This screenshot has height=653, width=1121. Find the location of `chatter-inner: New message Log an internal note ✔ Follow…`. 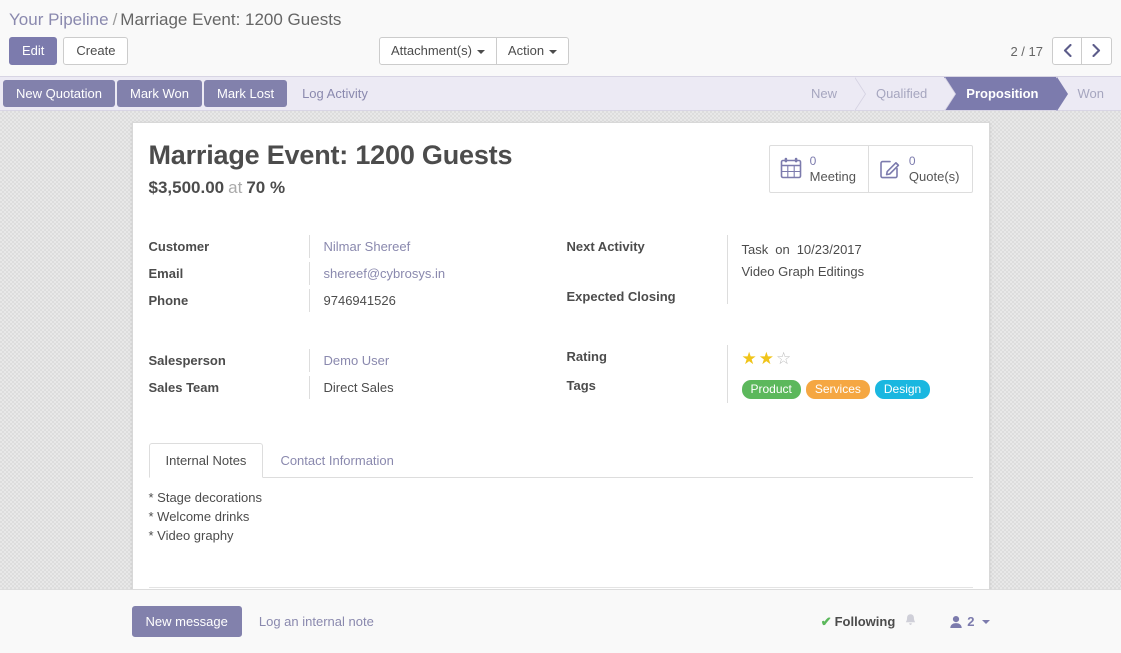

chatter-inner: New message Log an internal note ✔ Follow… is located at coordinates (560, 621).